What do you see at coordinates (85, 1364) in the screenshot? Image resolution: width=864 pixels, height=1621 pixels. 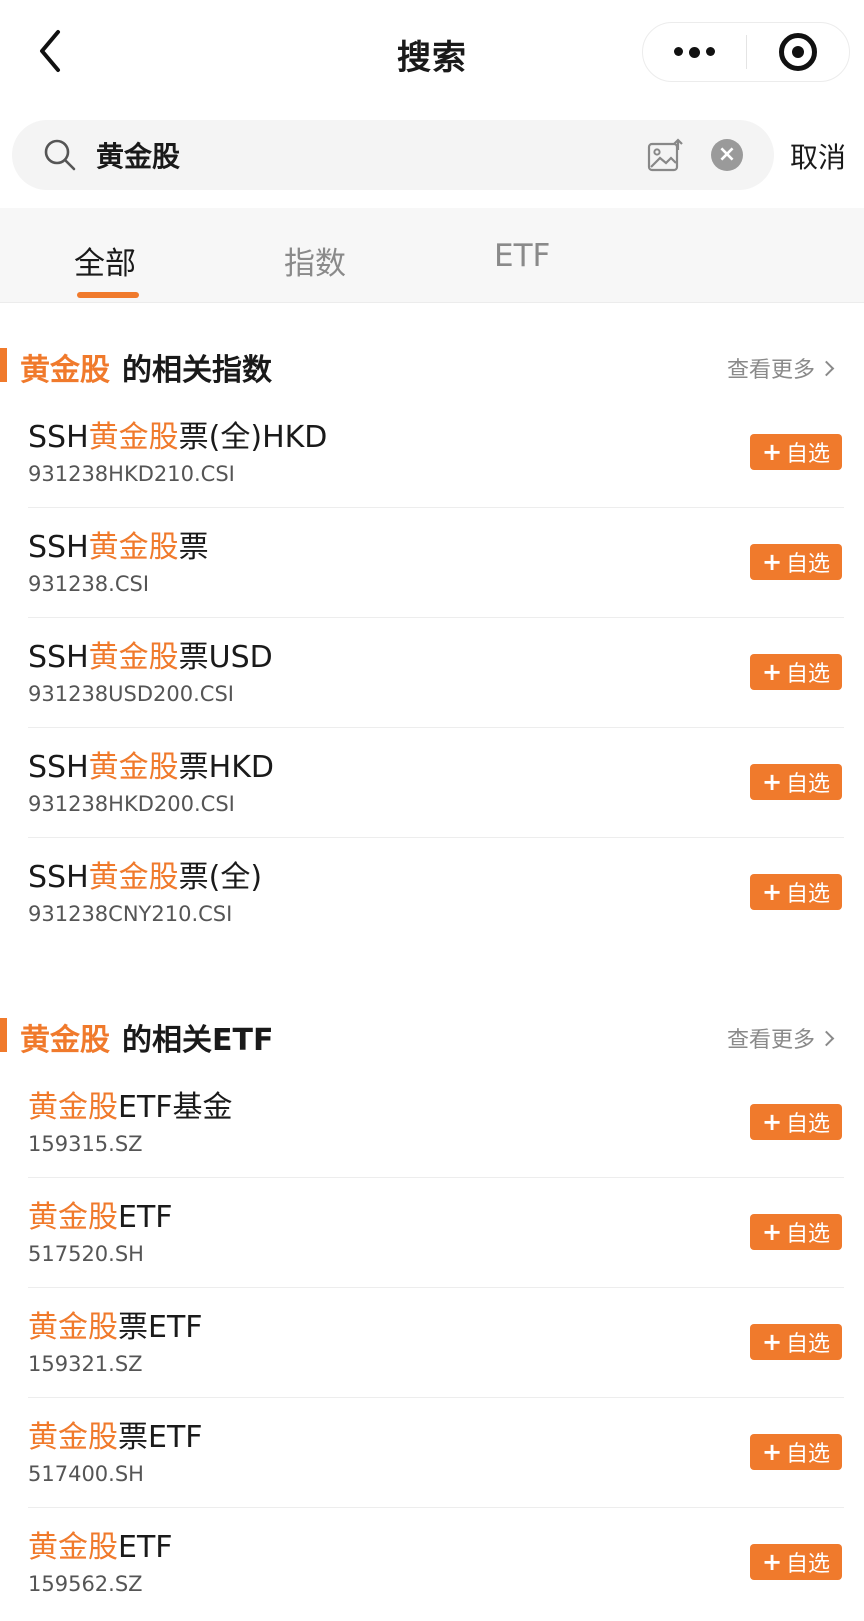 I see `item-code: 159321.SZ` at bounding box center [85, 1364].